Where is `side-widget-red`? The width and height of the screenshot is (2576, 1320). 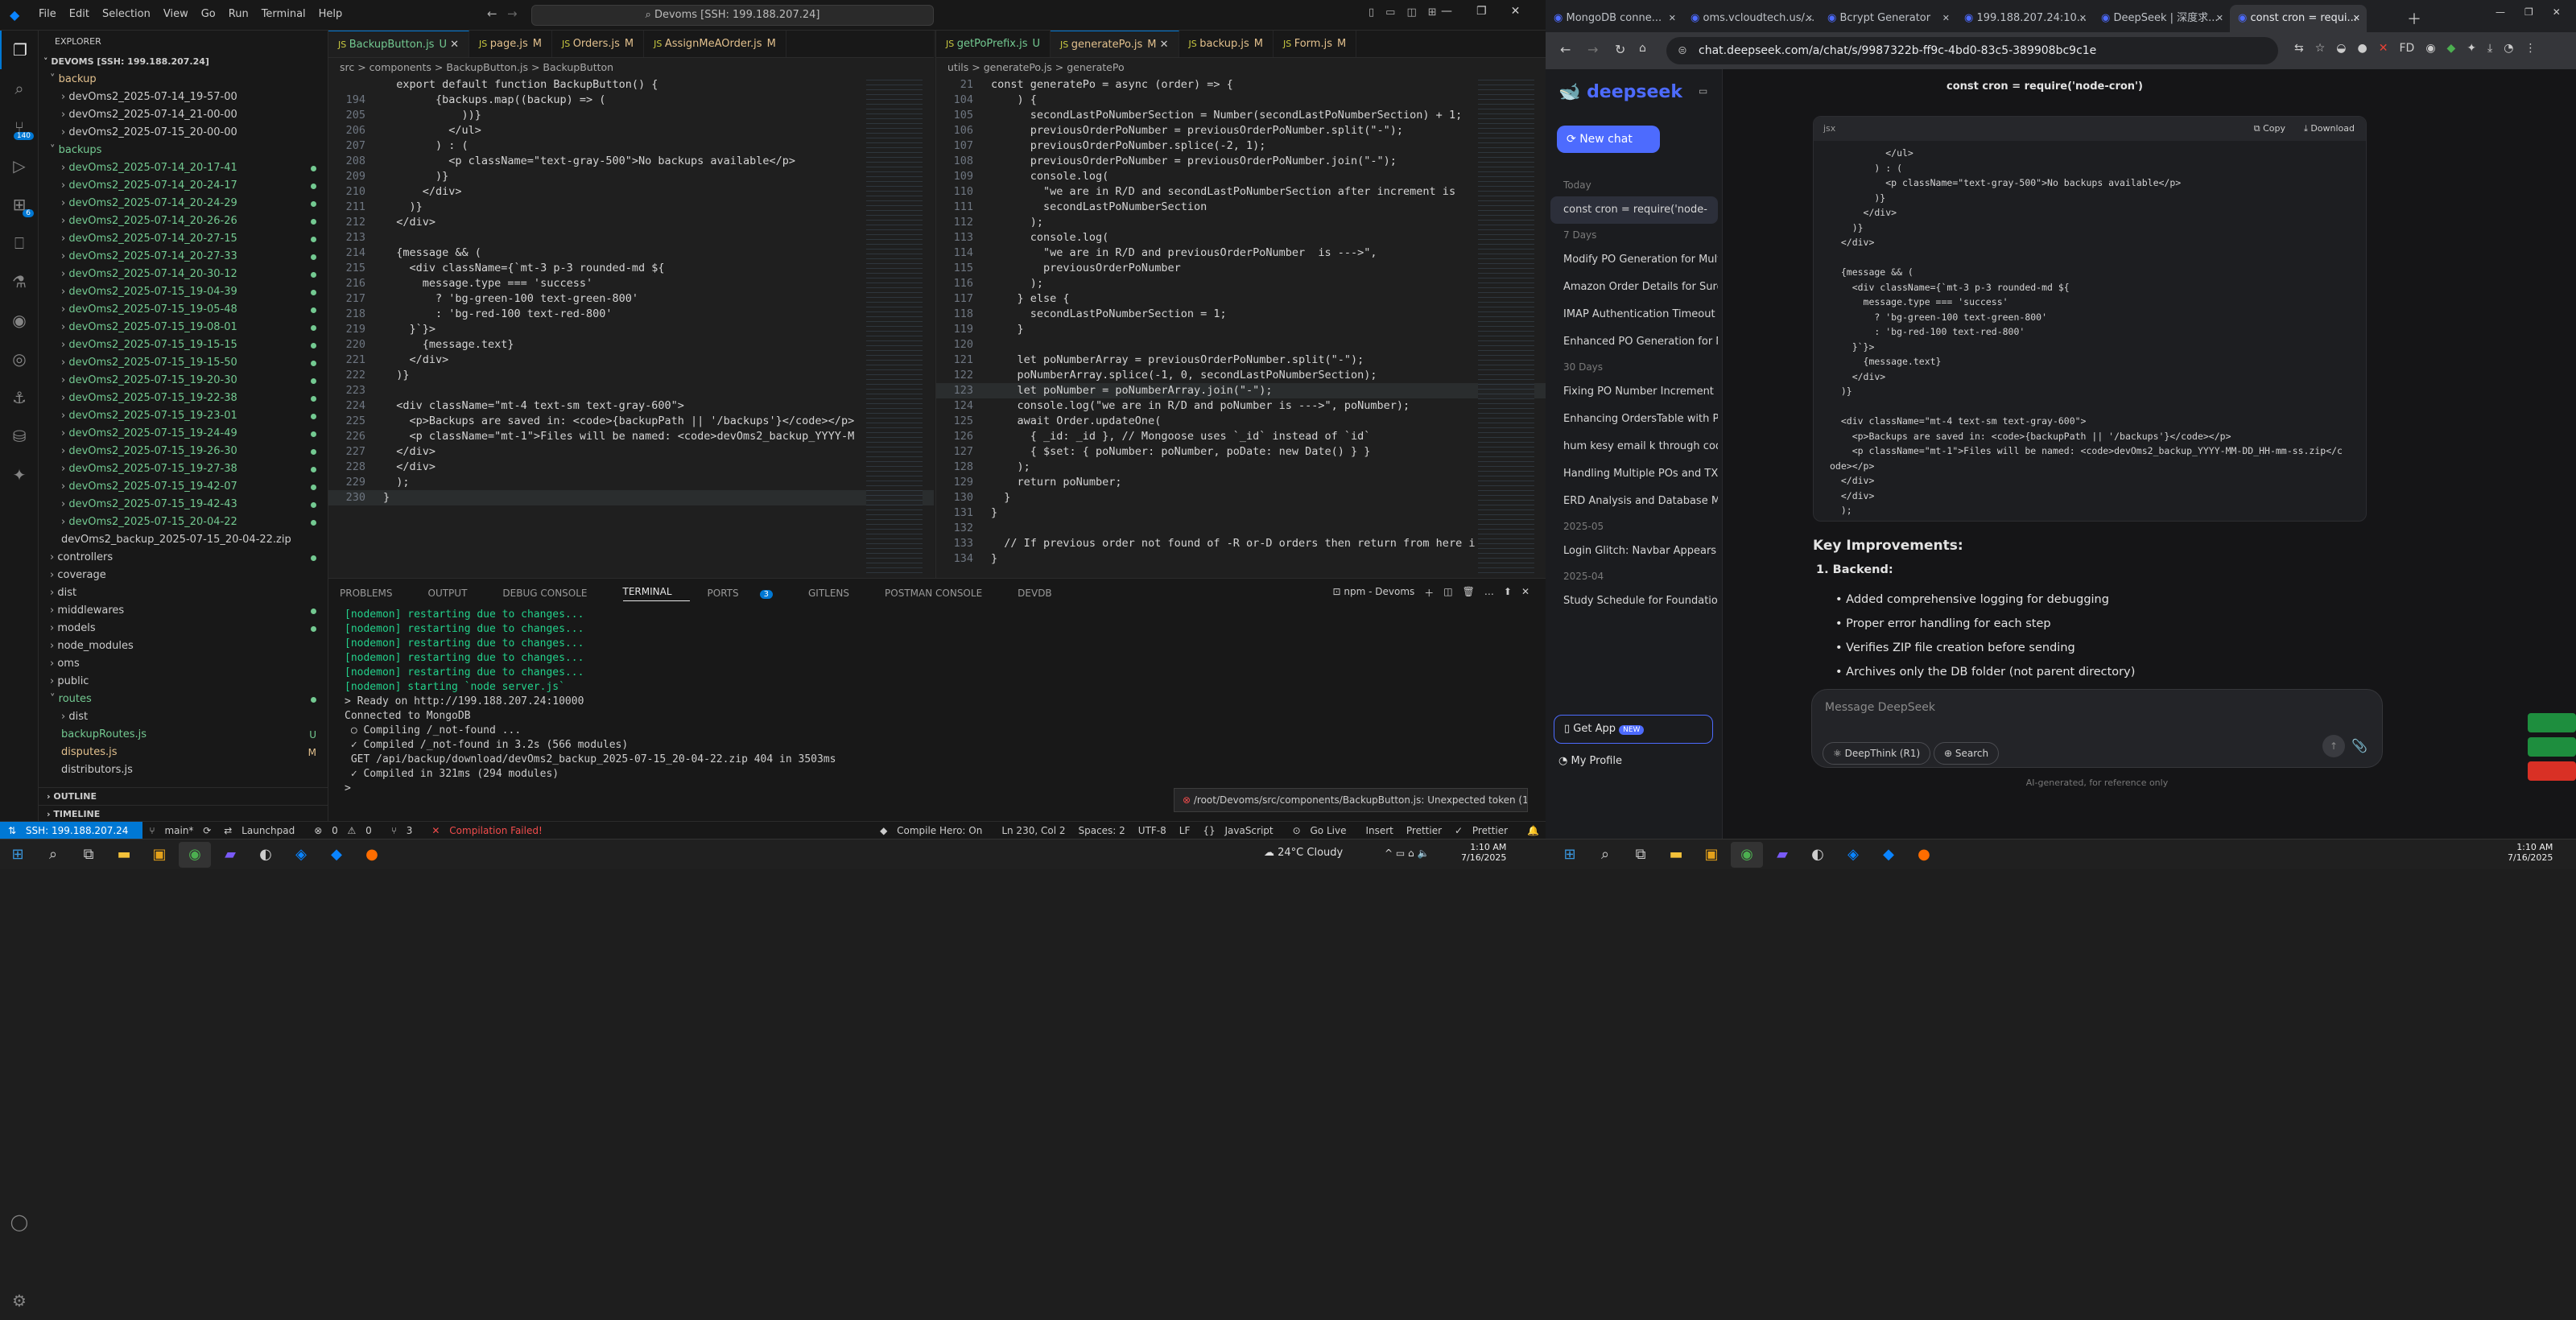
side-widget-red is located at coordinates (2552, 771).